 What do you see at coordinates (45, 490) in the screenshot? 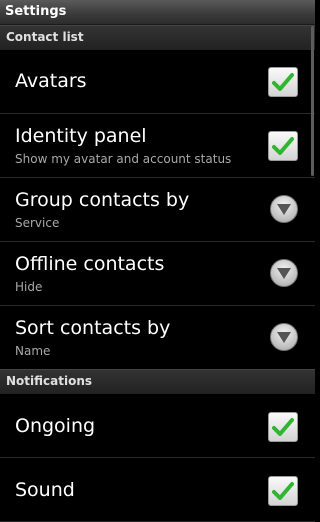
I see `setting-title: Sound` at bounding box center [45, 490].